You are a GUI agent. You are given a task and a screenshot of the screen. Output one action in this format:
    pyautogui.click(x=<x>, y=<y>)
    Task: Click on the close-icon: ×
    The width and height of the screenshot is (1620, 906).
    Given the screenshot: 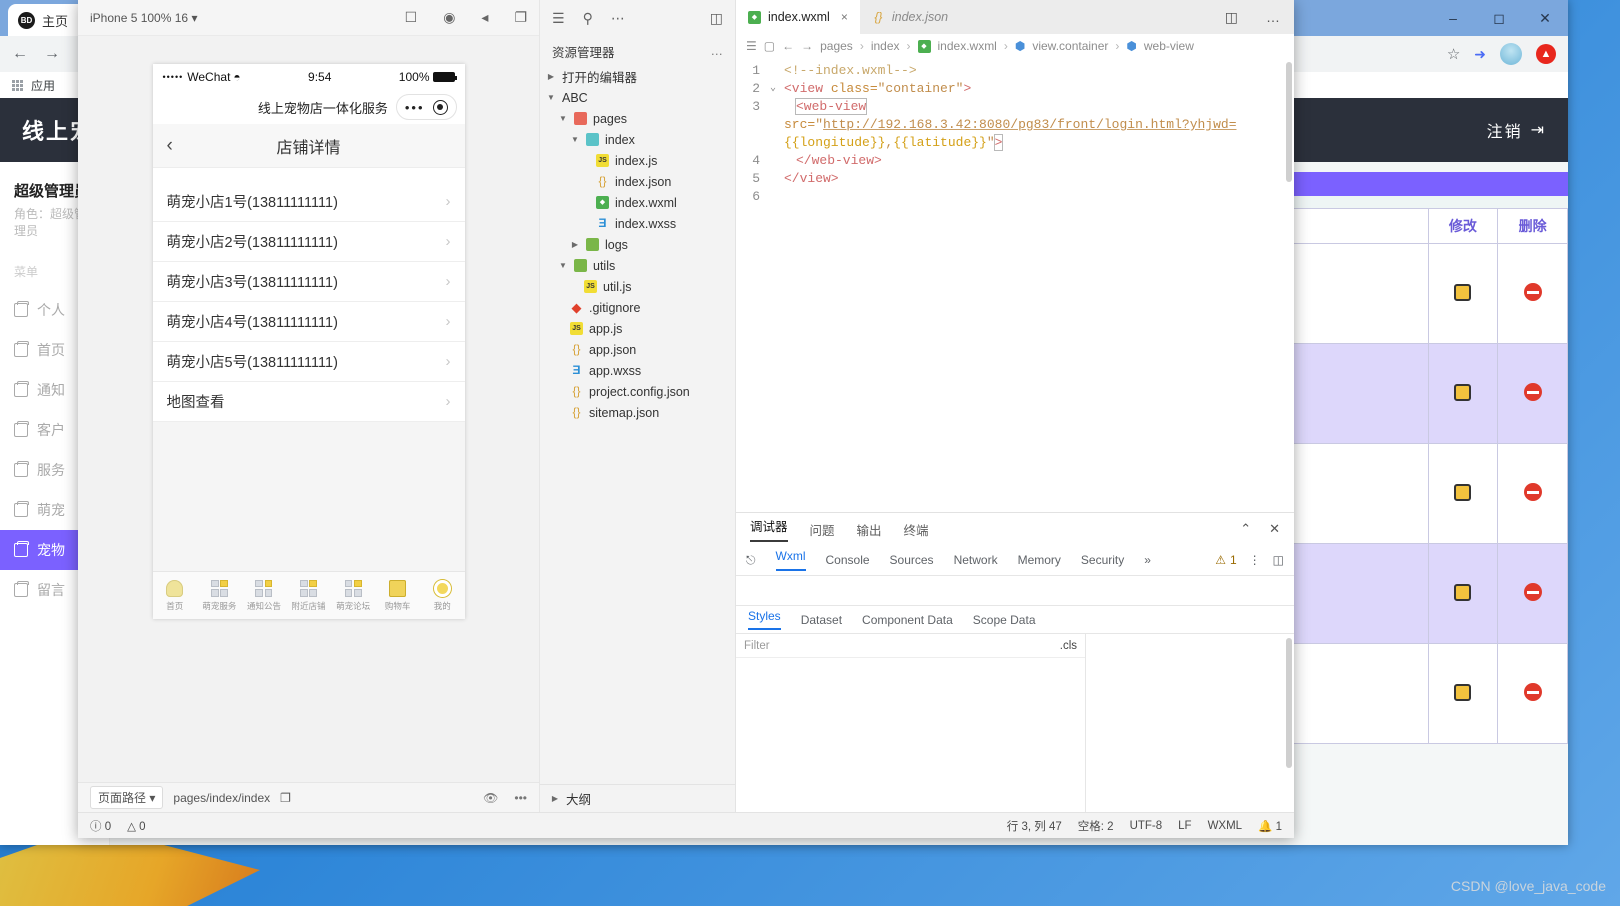 What is the action you would take?
    pyautogui.click(x=844, y=17)
    